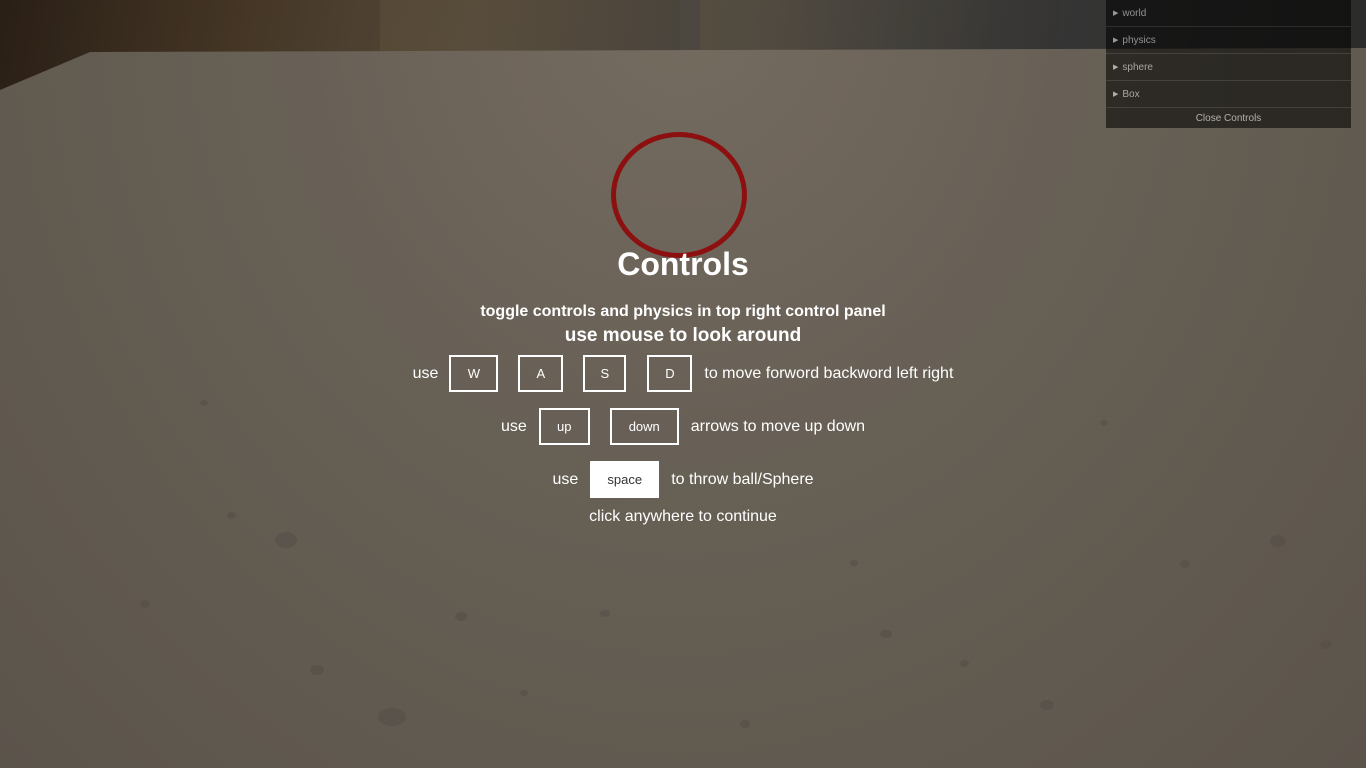 The height and width of the screenshot is (768, 1366). I want to click on folder-world: ▶ world, so click(1228, 13).